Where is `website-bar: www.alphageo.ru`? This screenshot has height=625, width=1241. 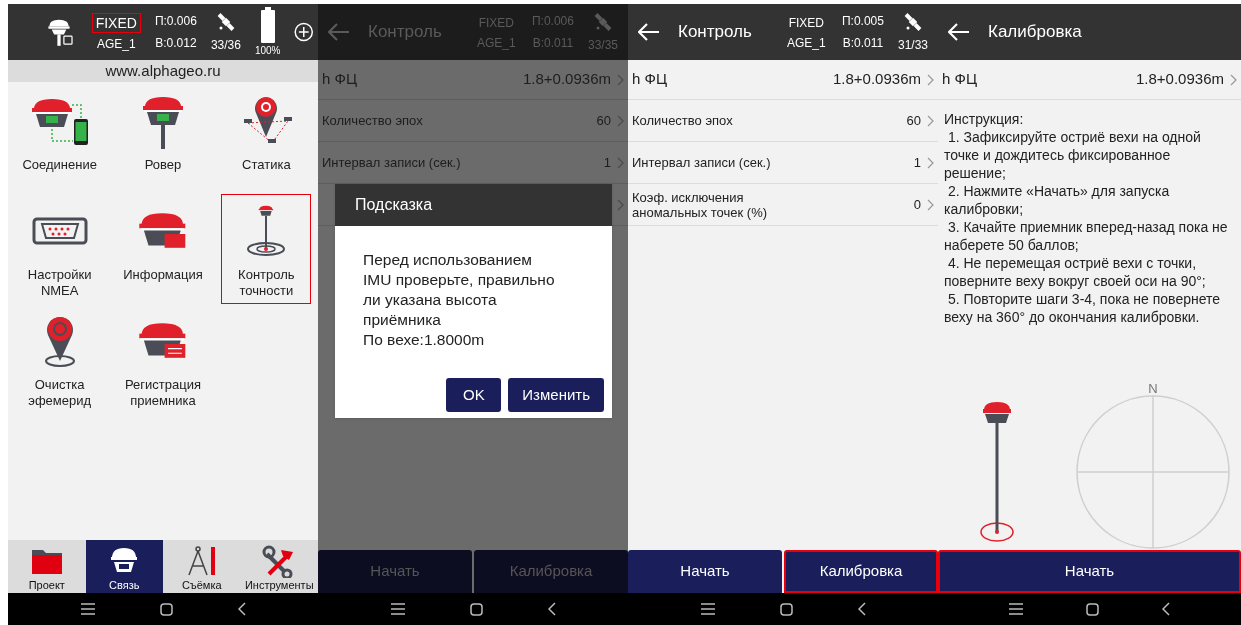 website-bar: www.alphageo.ru is located at coordinates (163, 71).